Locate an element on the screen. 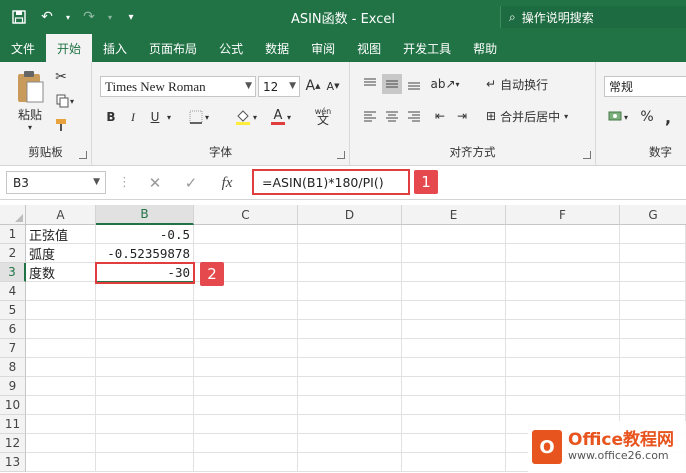  cell-f10 is located at coordinates (563, 405).